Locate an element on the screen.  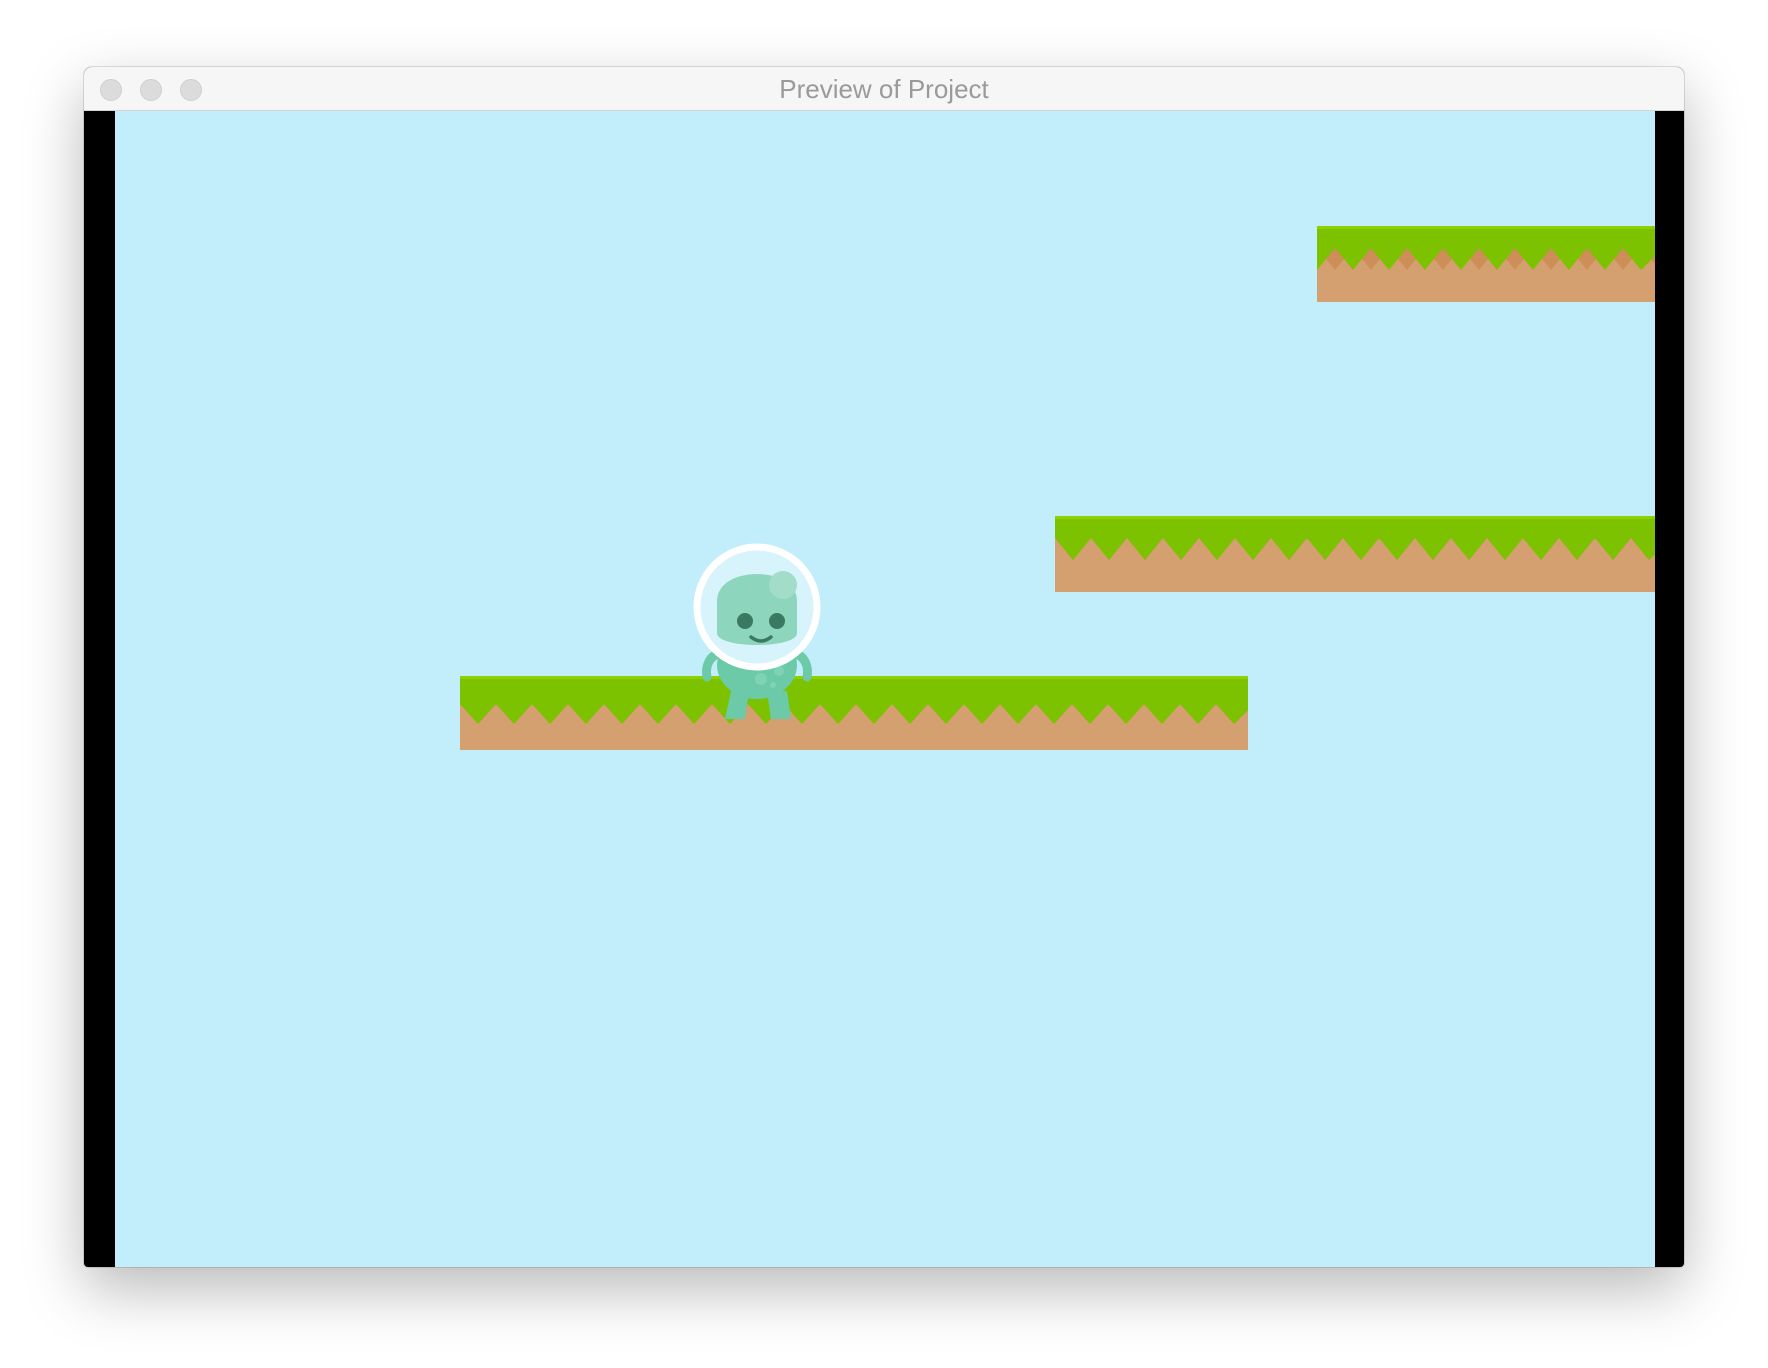
platform-middle-right is located at coordinates (1355, 554).